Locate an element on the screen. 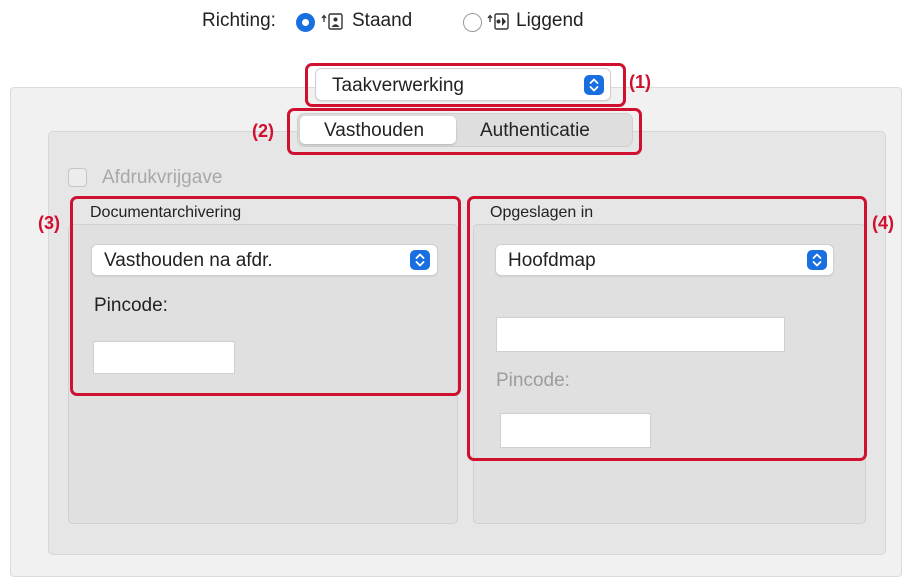  radio-portrait is located at coordinates (305, 22).